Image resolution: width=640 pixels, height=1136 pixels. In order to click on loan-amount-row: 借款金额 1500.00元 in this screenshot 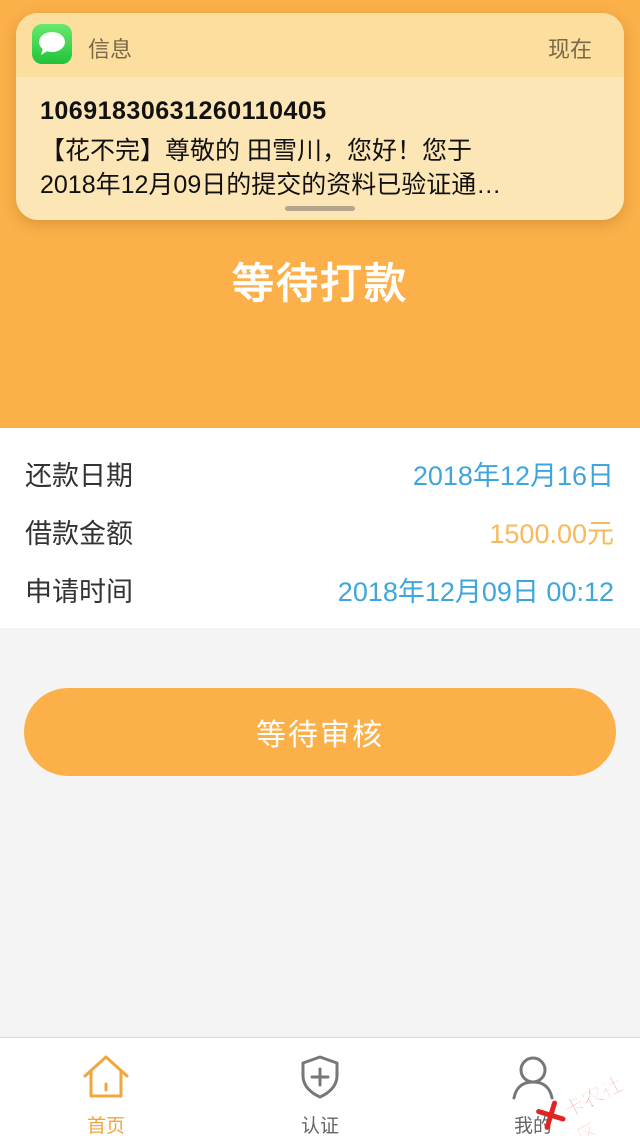, I will do `click(320, 529)`.